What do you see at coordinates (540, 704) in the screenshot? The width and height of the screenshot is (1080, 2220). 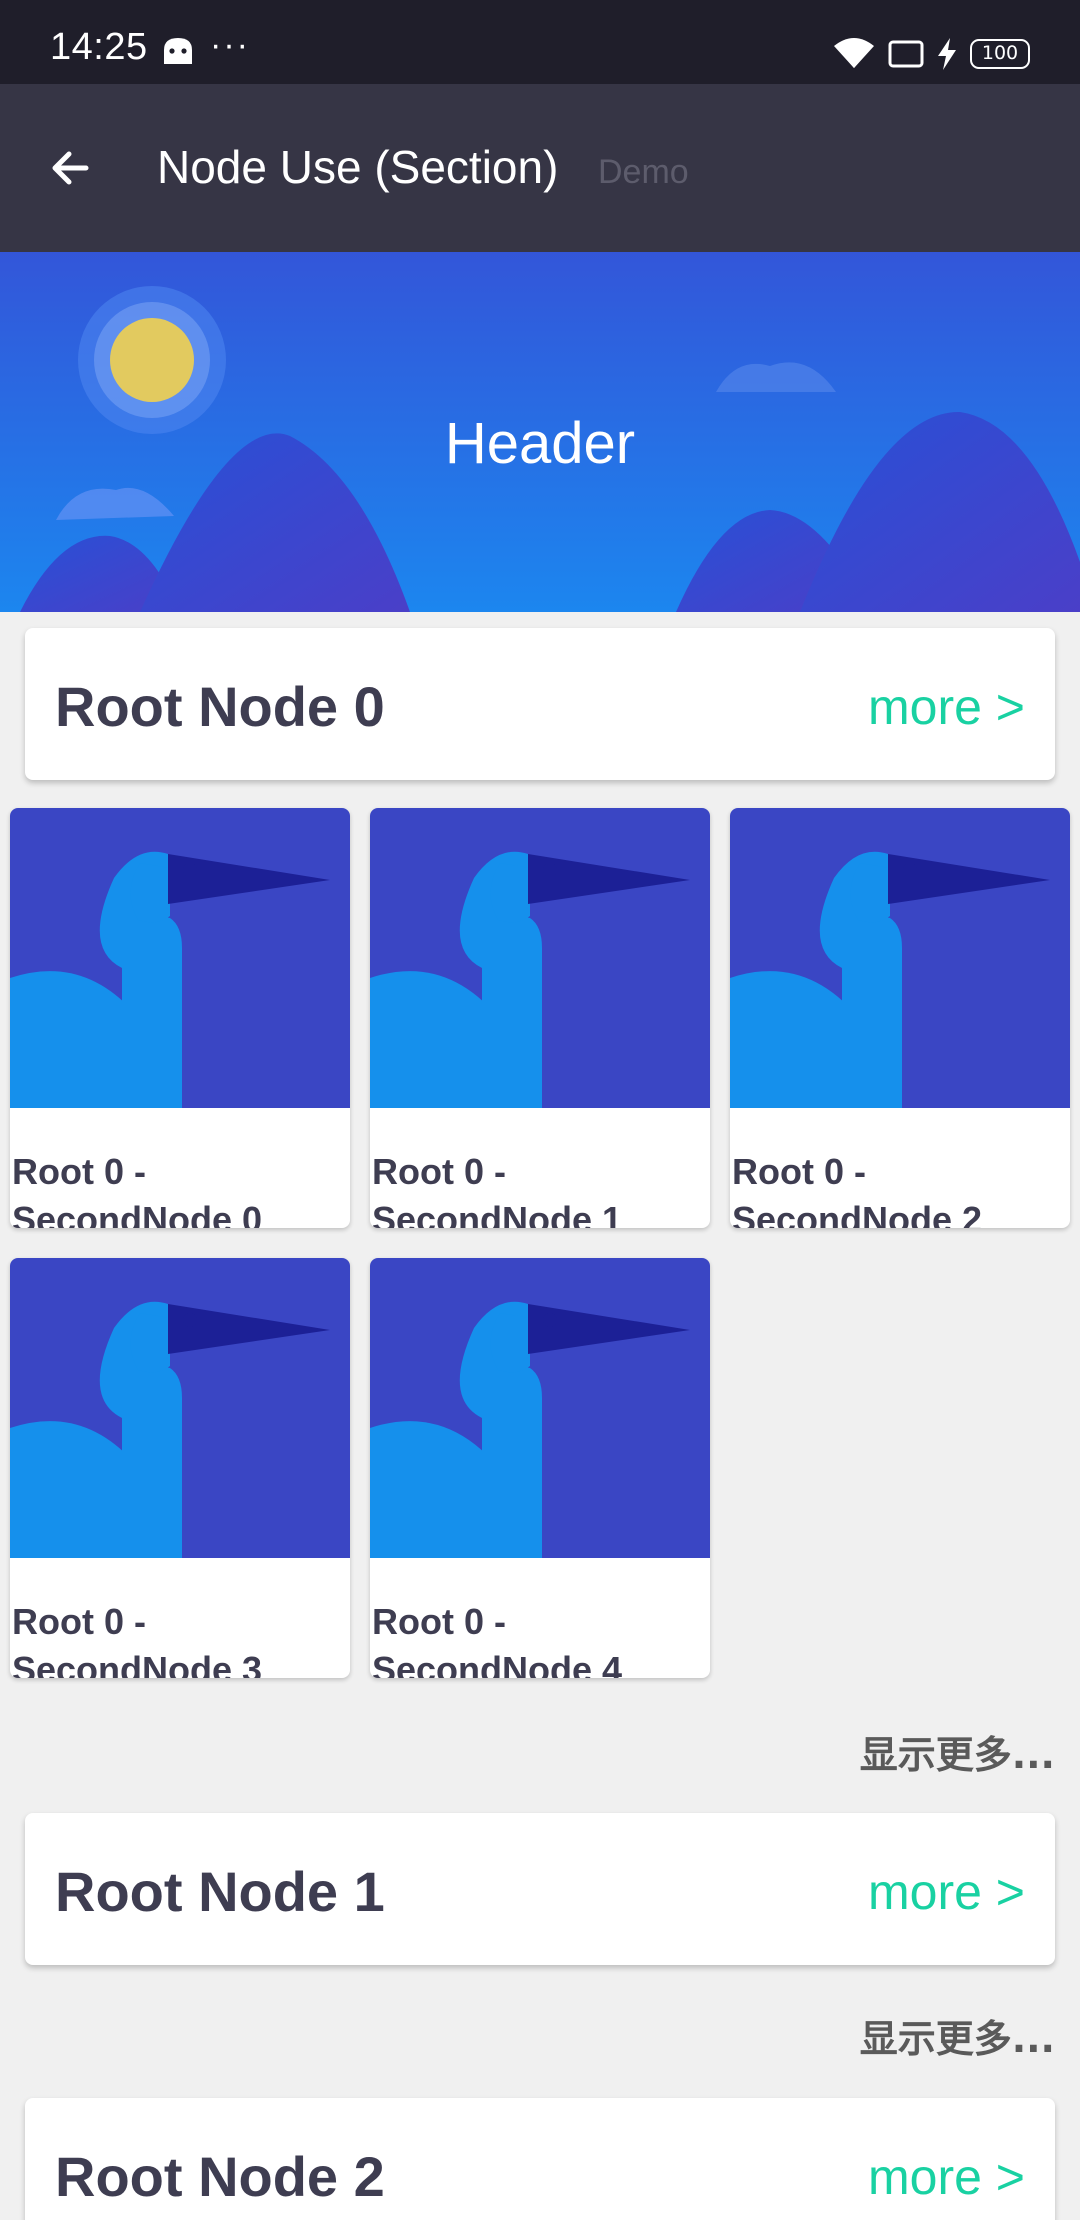 I see `section-header-root-0: Root Node 0 more >` at bounding box center [540, 704].